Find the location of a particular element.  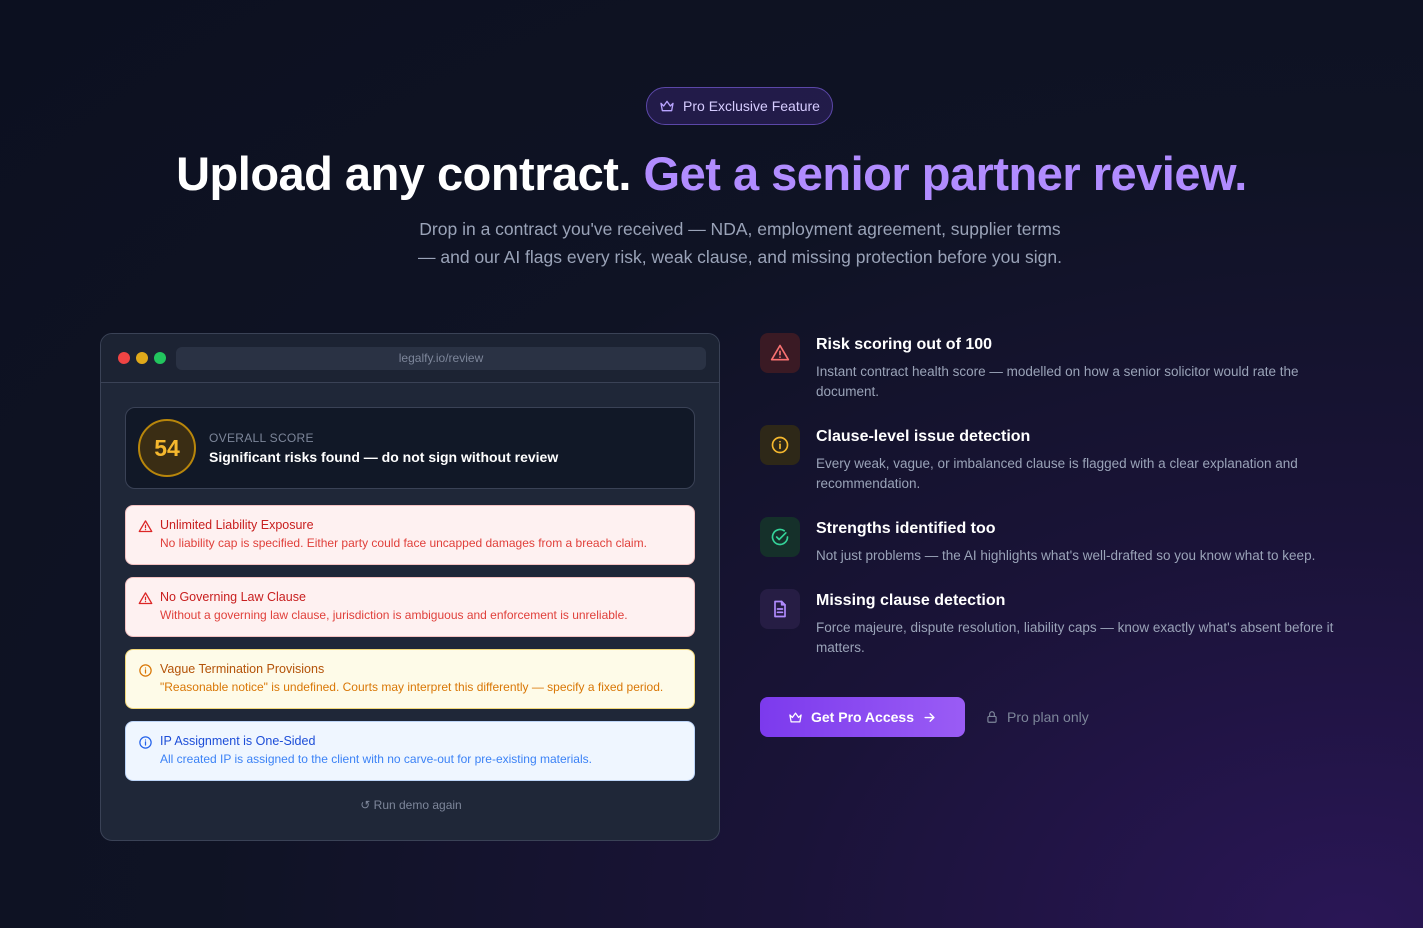

title-purple: Get a senior partner review. is located at coordinates (945, 173).